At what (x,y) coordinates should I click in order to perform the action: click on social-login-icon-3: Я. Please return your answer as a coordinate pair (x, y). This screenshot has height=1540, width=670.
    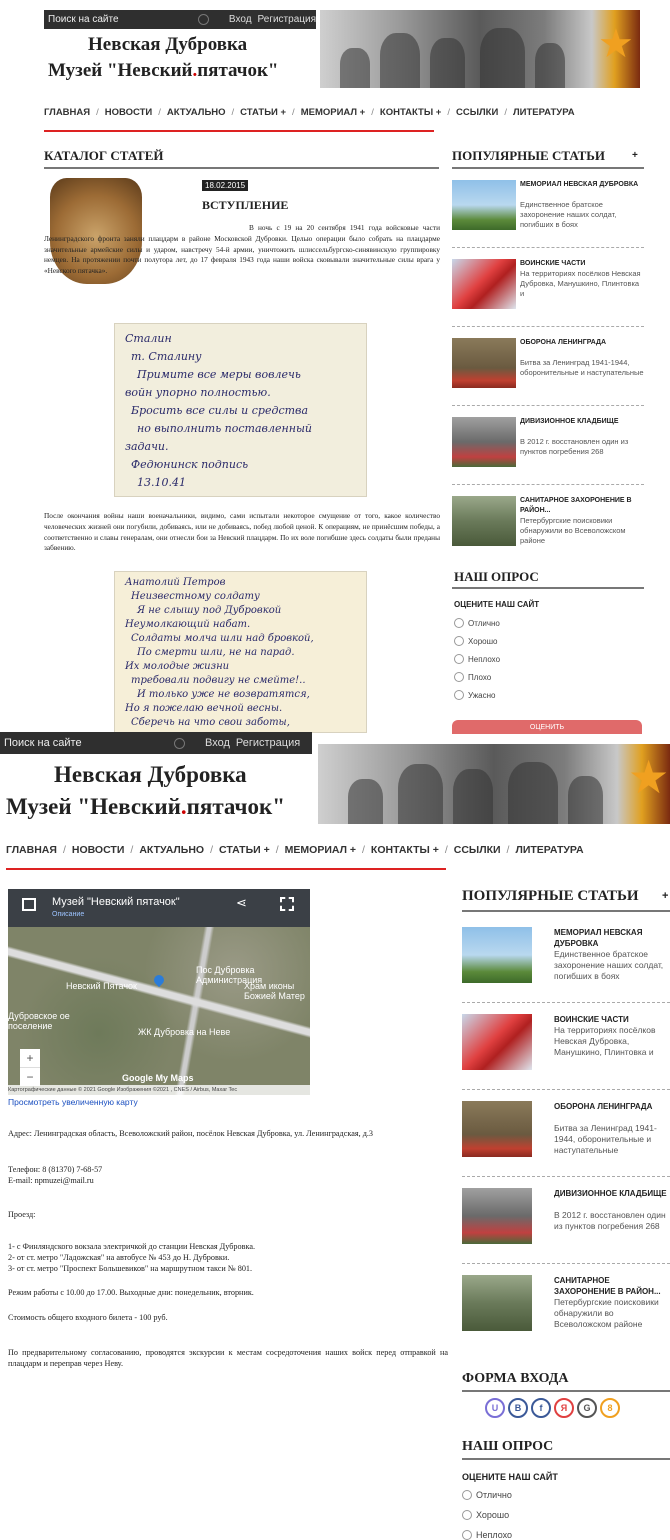
    Looking at the image, I should click on (564, 1408).